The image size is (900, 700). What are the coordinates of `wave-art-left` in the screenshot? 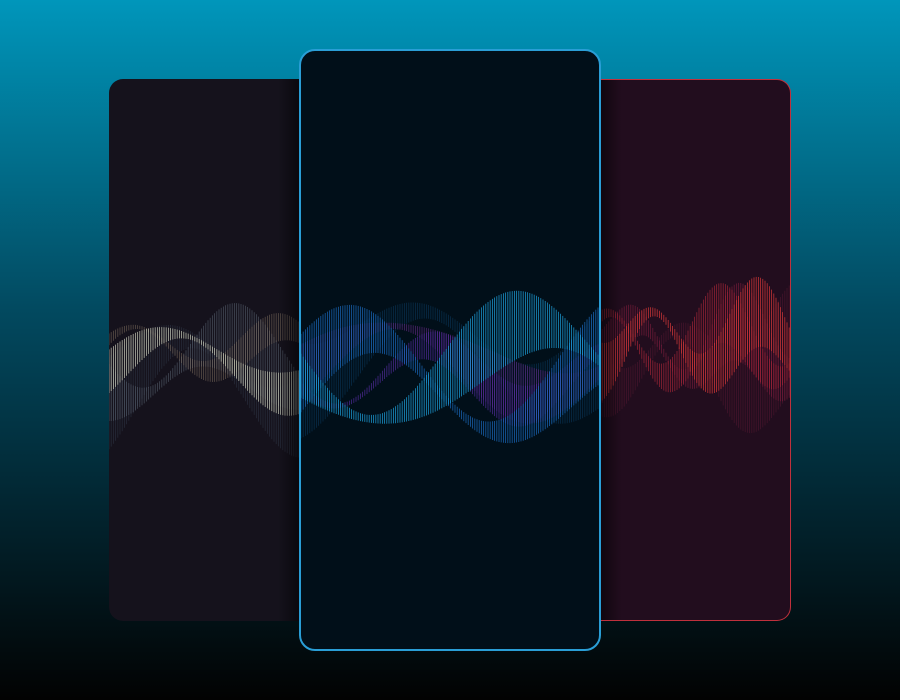 It's located at (204, 380).